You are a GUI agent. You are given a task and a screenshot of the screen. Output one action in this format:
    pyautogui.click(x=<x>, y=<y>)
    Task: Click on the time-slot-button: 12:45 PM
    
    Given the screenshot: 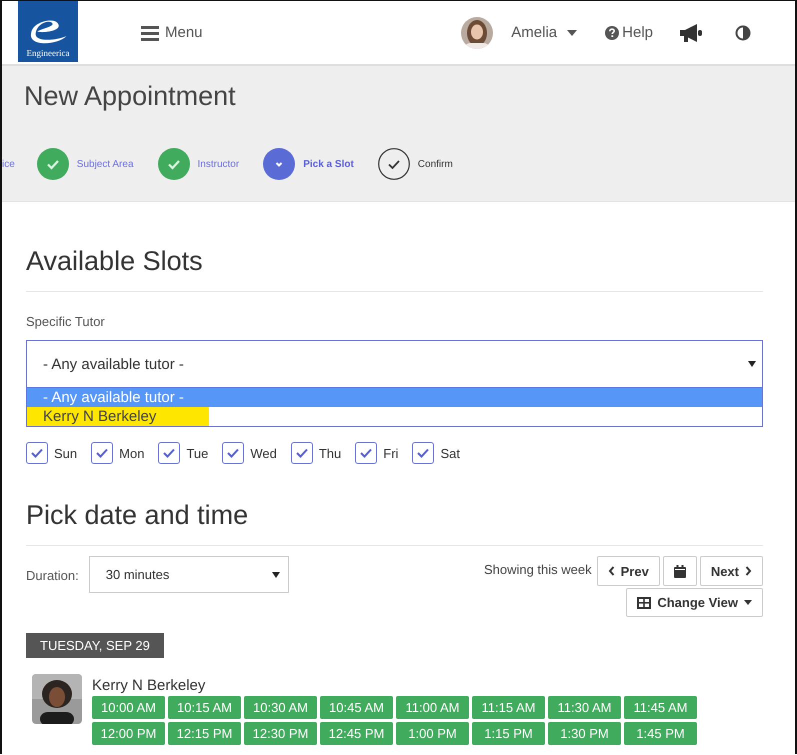 What is the action you would take?
    pyautogui.click(x=356, y=733)
    